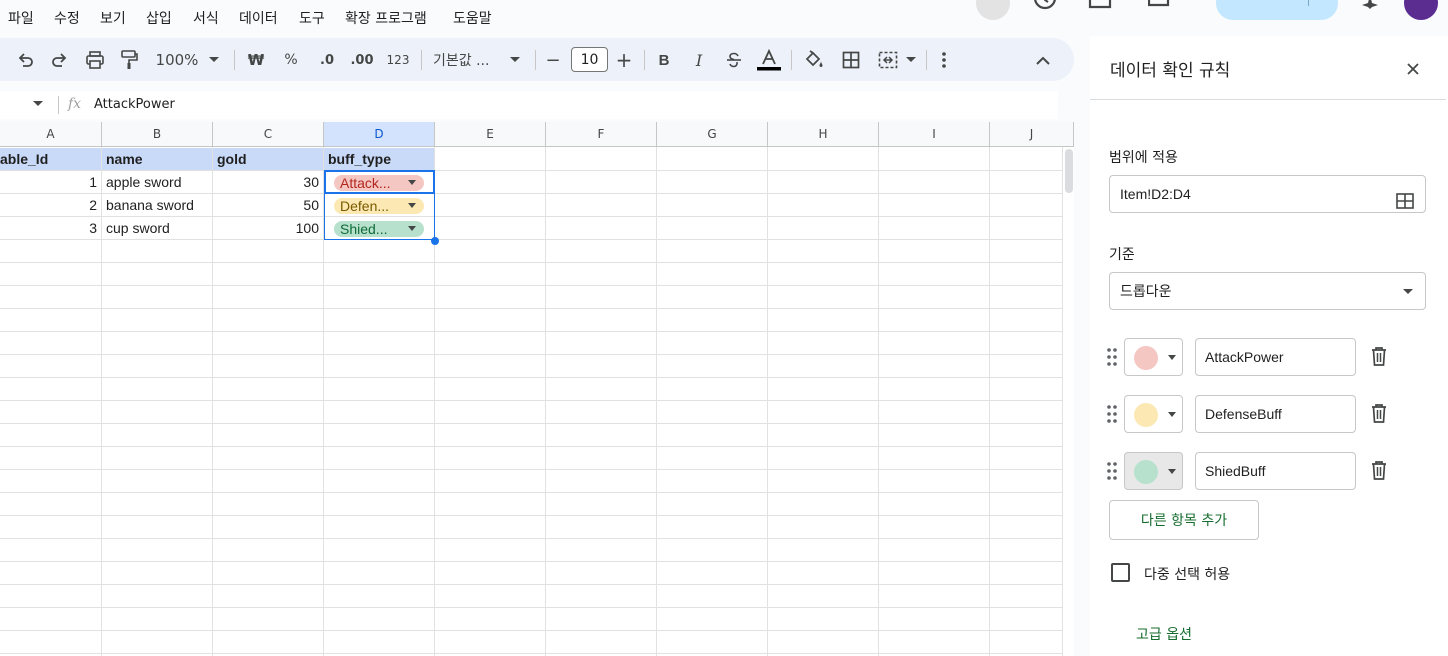 The width and height of the screenshot is (1448, 656). What do you see at coordinates (60, 60) in the screenshot?
I see `redo-icon` at bounding box center [60, 60].